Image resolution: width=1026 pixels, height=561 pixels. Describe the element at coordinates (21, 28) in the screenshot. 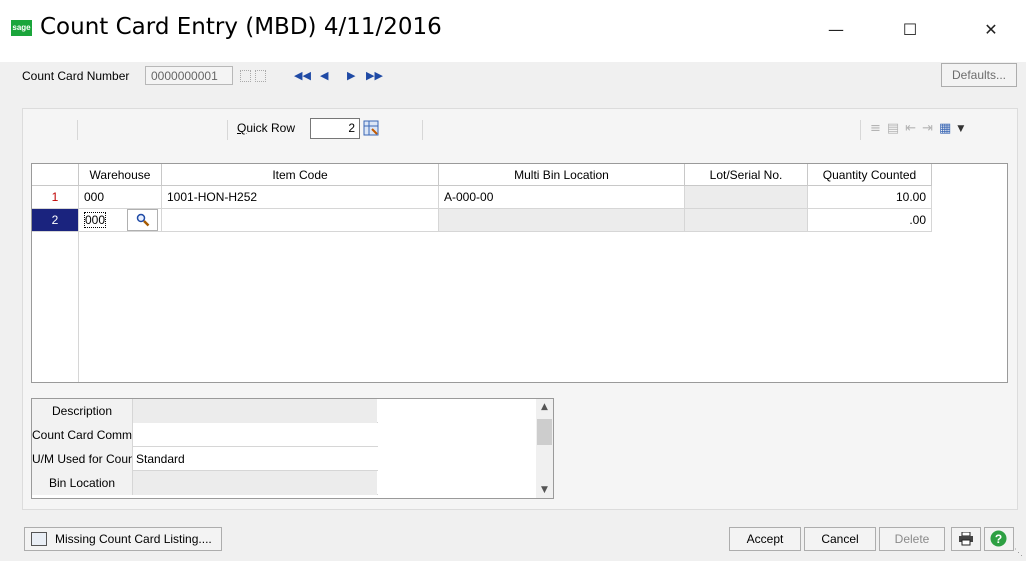

I see `sage-logo-icon: sage` at that location.